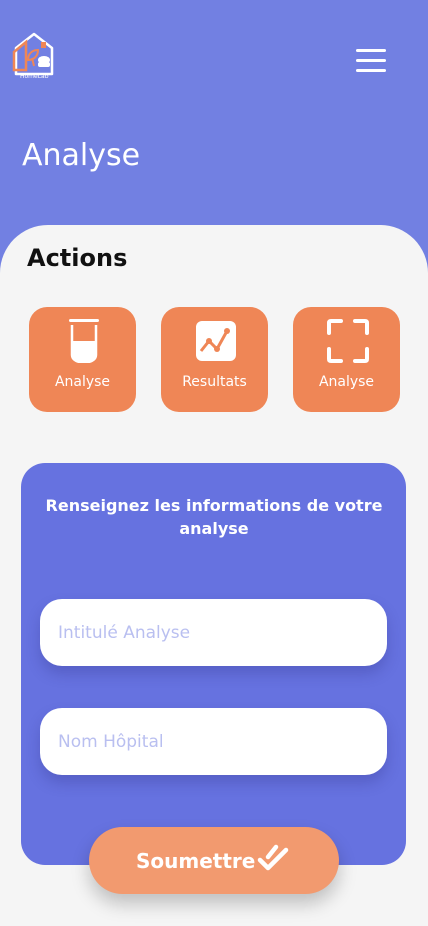  I want to click on scan-frame-icon, so click(348, 341).